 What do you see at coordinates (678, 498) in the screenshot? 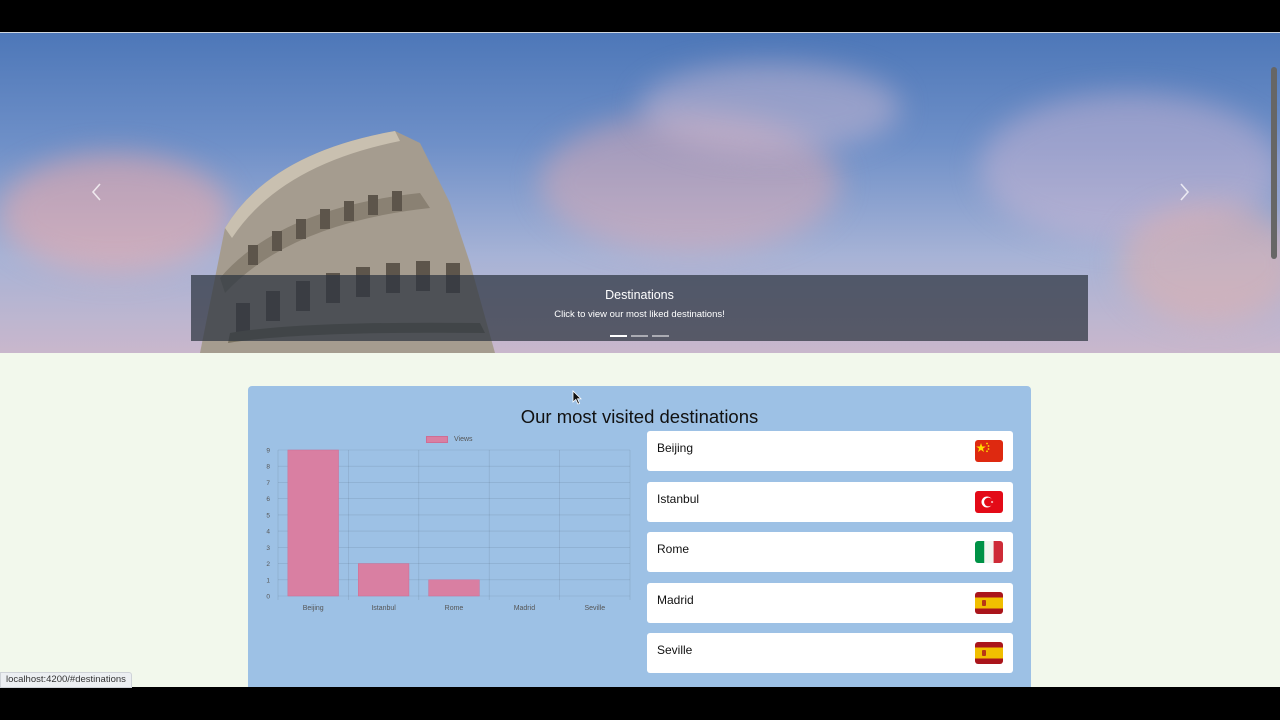
I see `destination-name: Istanbul` at bounding box center [678, 498].